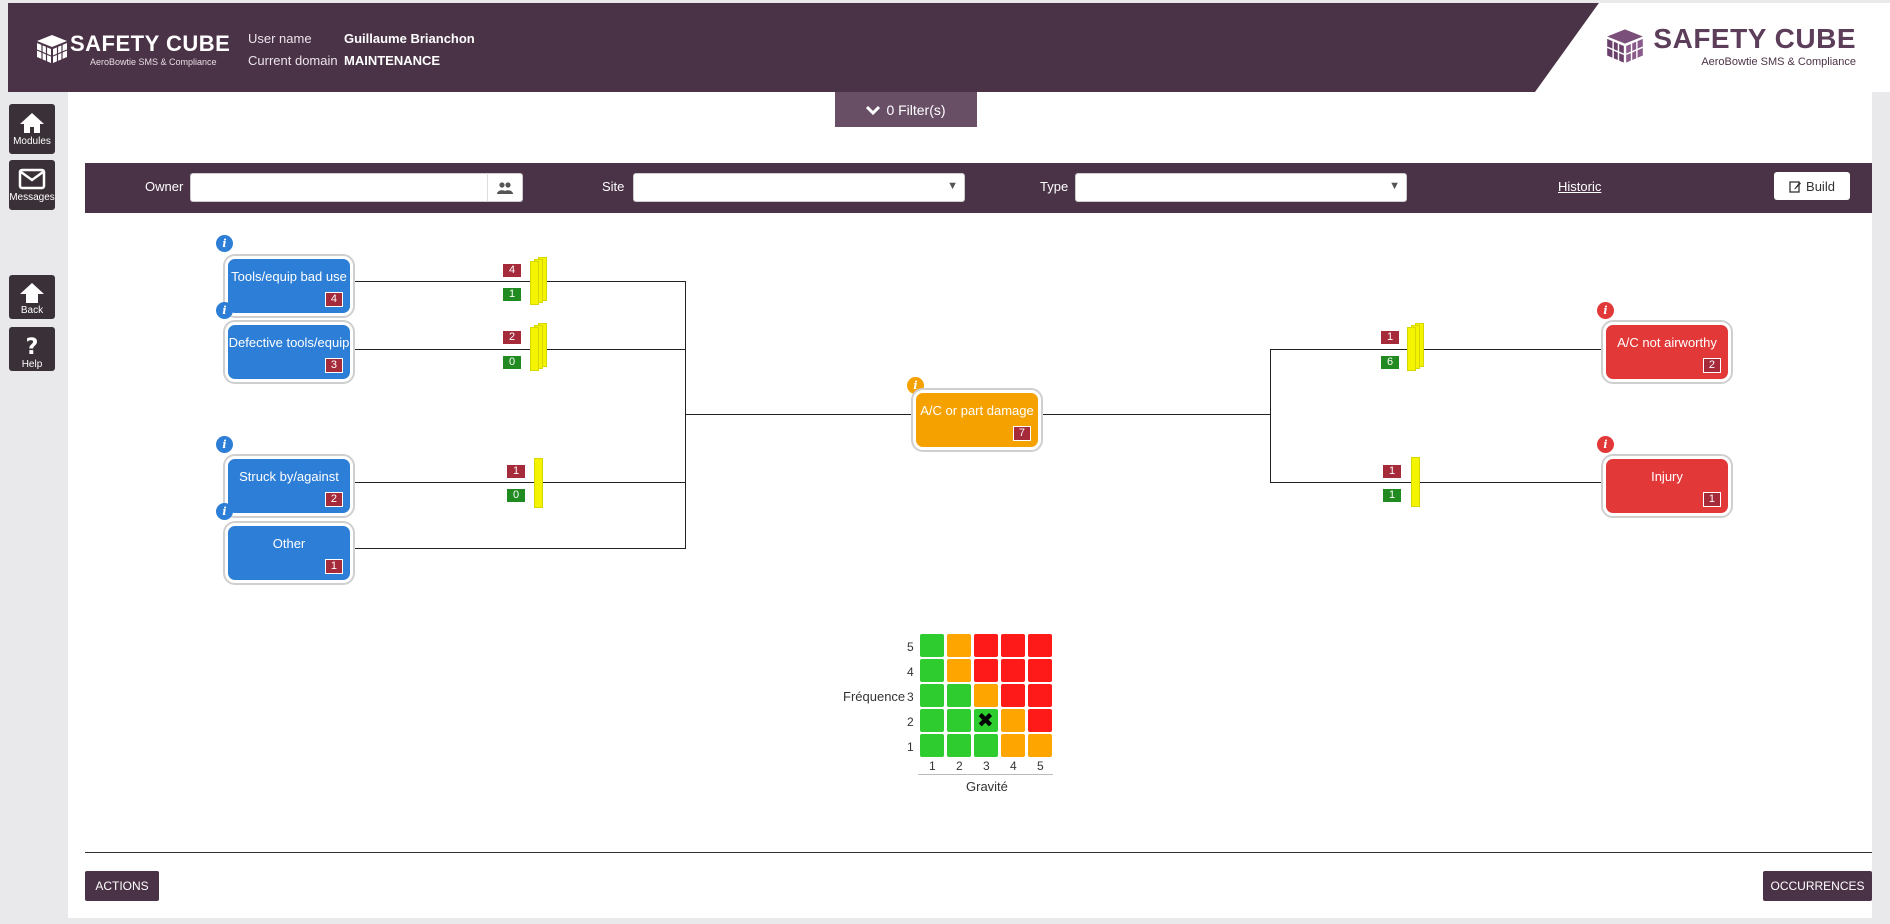 The width and height of the screenshot is (1890, 924). Describe the element at coordinates (32, 123) in the screenshot. I see `home-icon` at that location.